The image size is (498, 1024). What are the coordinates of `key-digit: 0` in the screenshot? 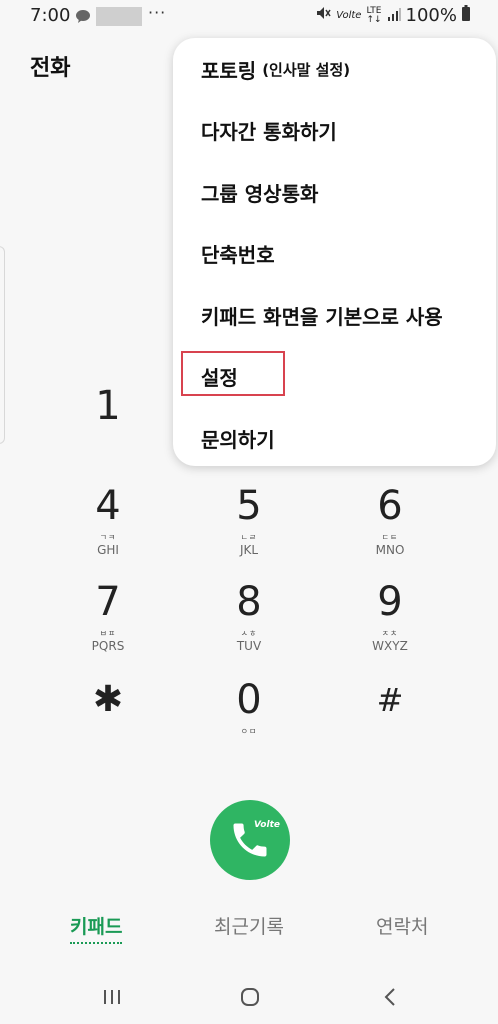 It's located at (249, 700).